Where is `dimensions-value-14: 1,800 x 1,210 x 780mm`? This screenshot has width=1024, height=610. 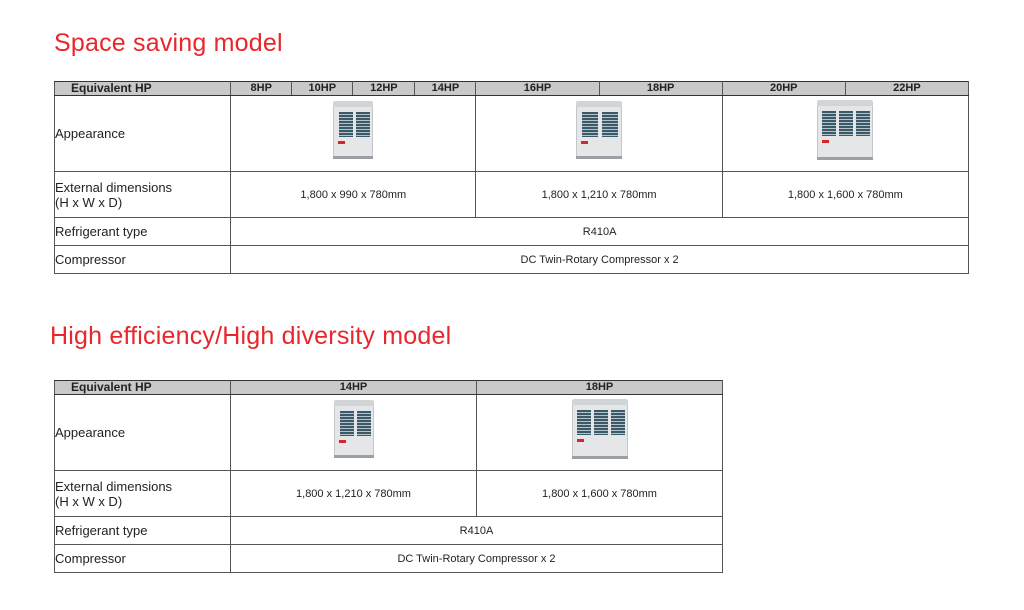 dimensions-value-14: 1,800 x 1,210 x 780mm is located at coordinates (353, 493).